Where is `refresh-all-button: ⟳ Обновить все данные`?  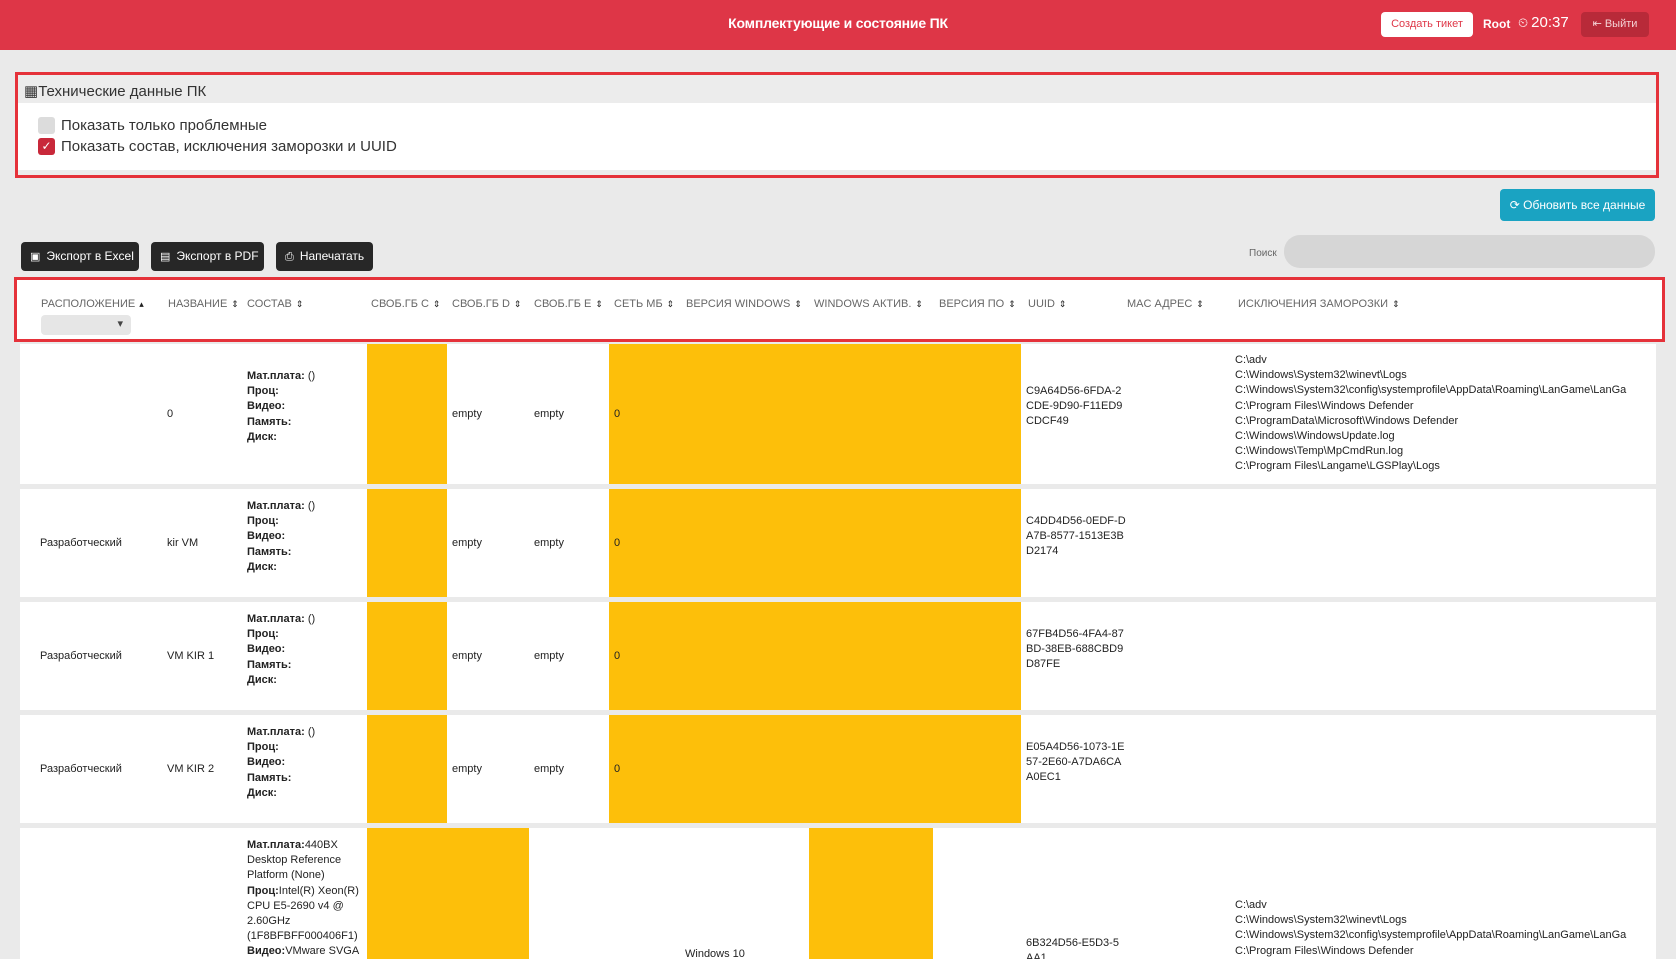
refresh-all-button: ⟳ Обновить все данные is located at coordinates (1577, 205).